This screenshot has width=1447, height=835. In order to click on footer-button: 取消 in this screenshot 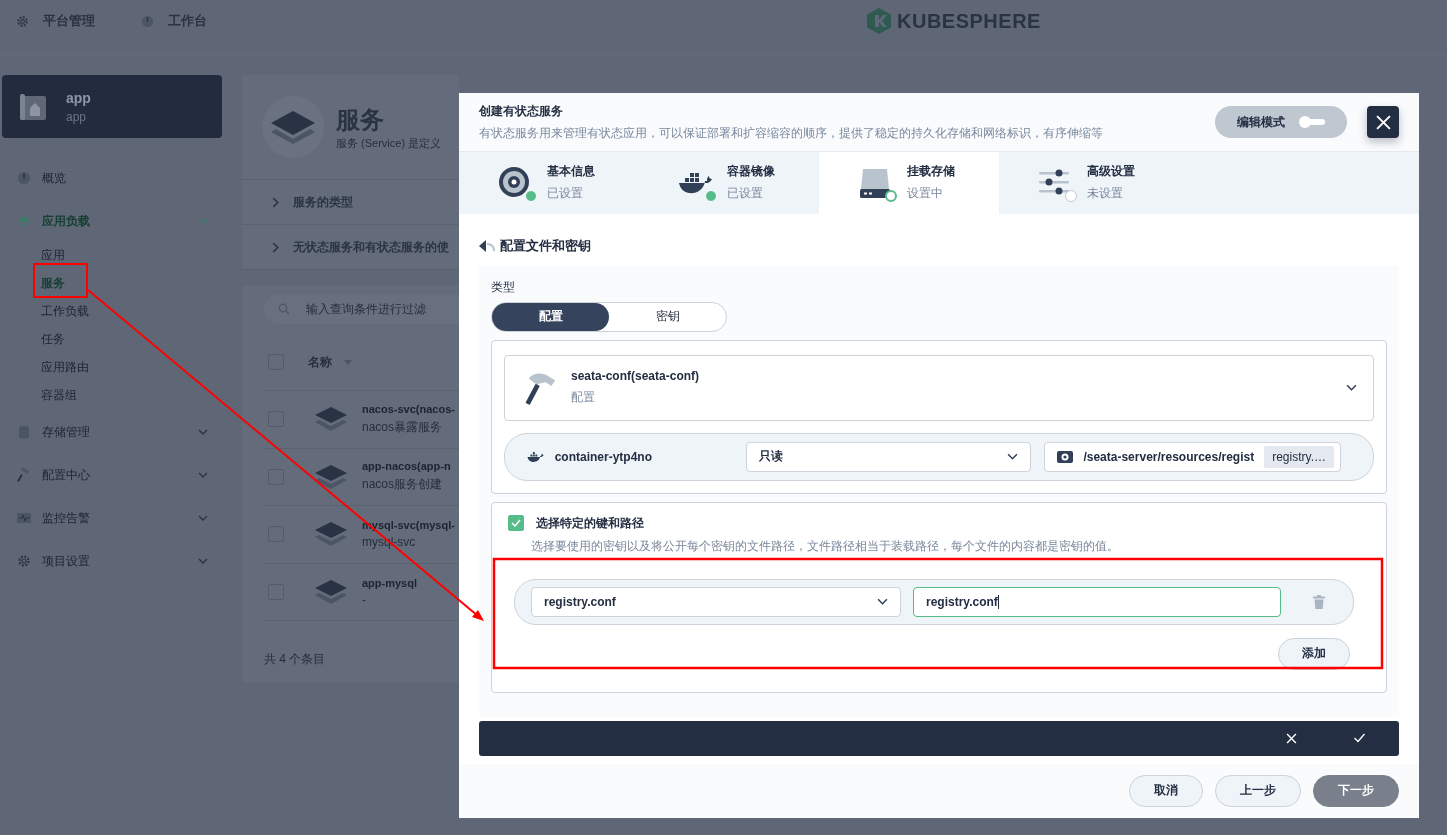, I will do `click(1166, 790)`.